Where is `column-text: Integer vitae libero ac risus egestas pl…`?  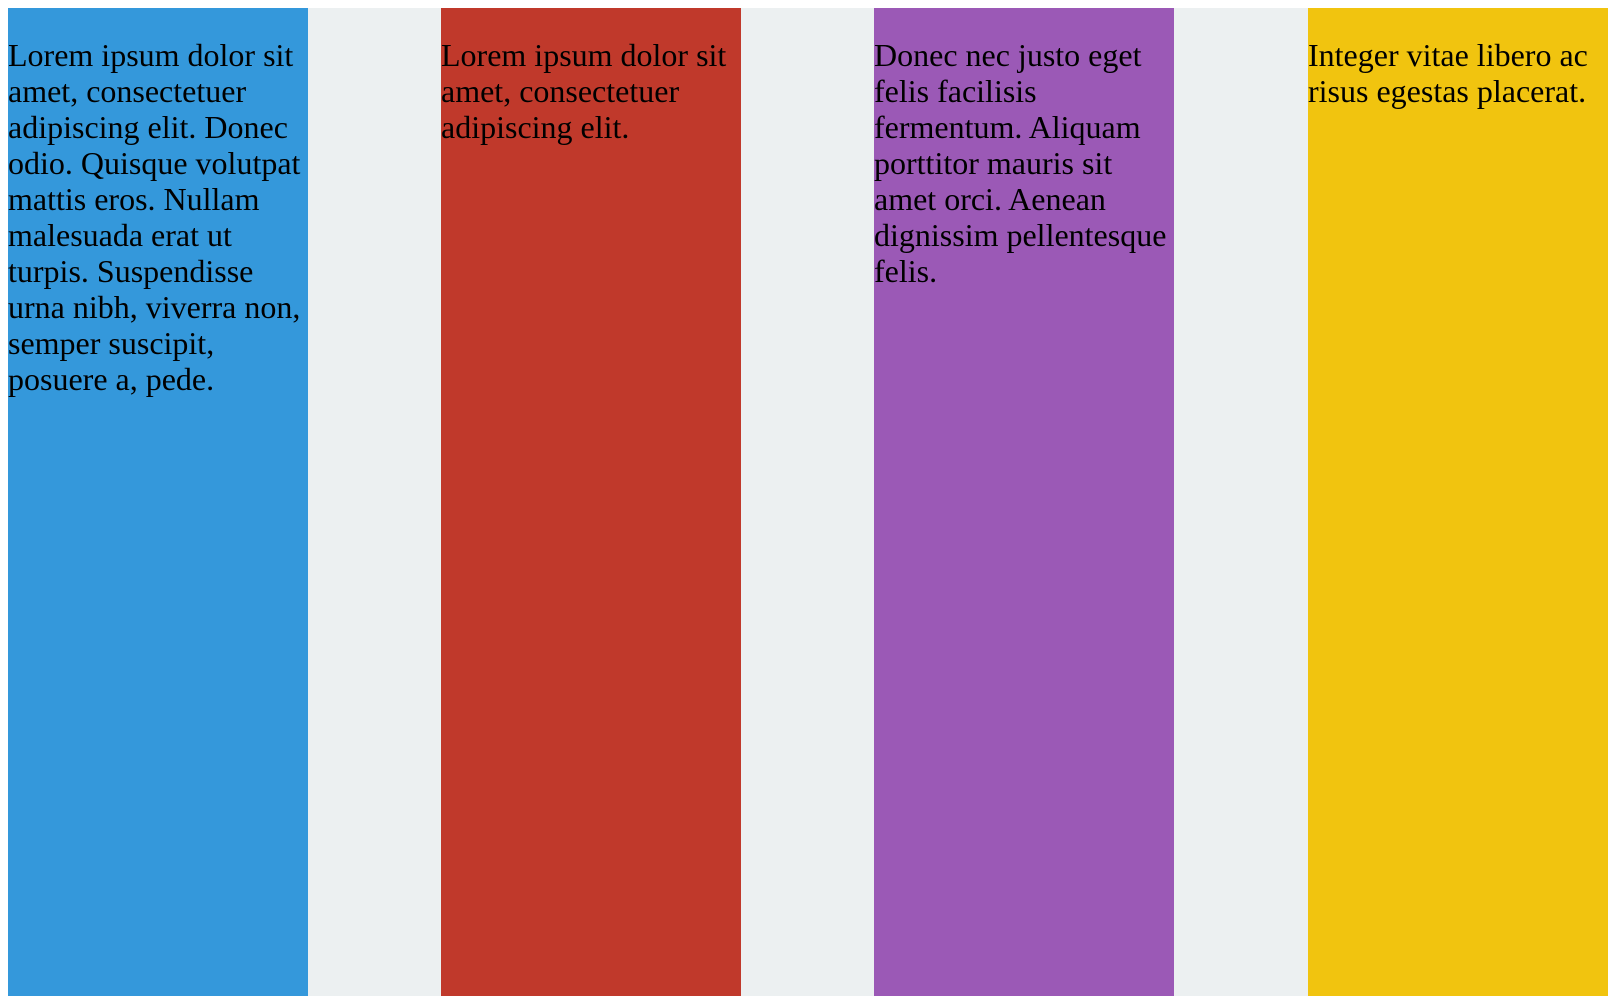
column-text: Integer vitae libero ac risus egestas pl… is located at coordinates (1448, 73).